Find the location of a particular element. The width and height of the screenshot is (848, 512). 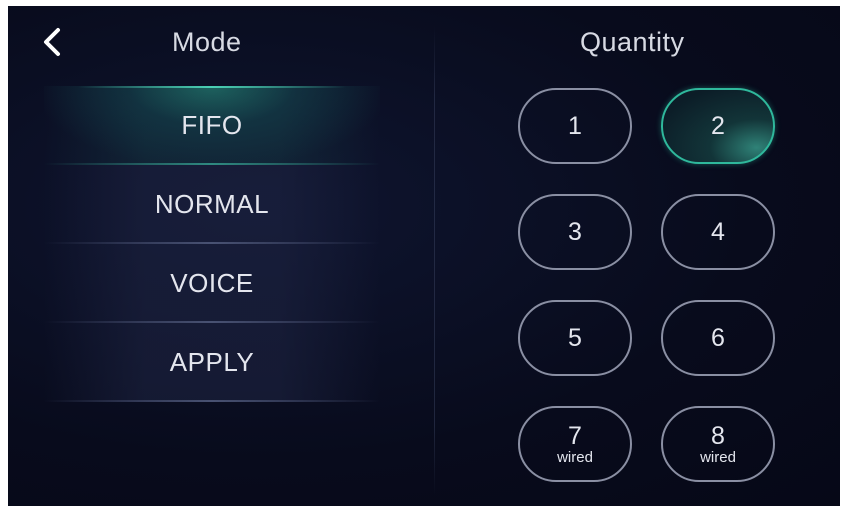

mode-item-normal: NORMAL is located at coordinates (212, 204).